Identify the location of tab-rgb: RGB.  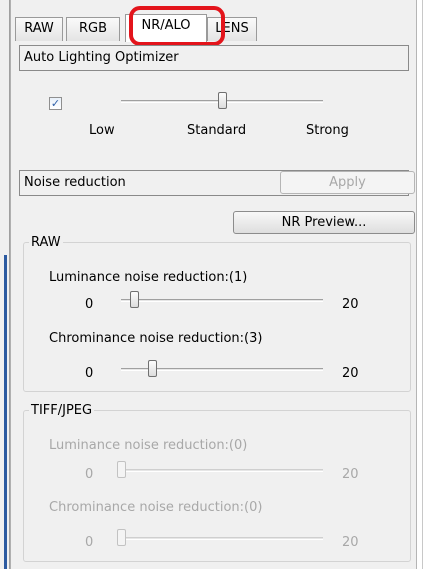
(93, 29).